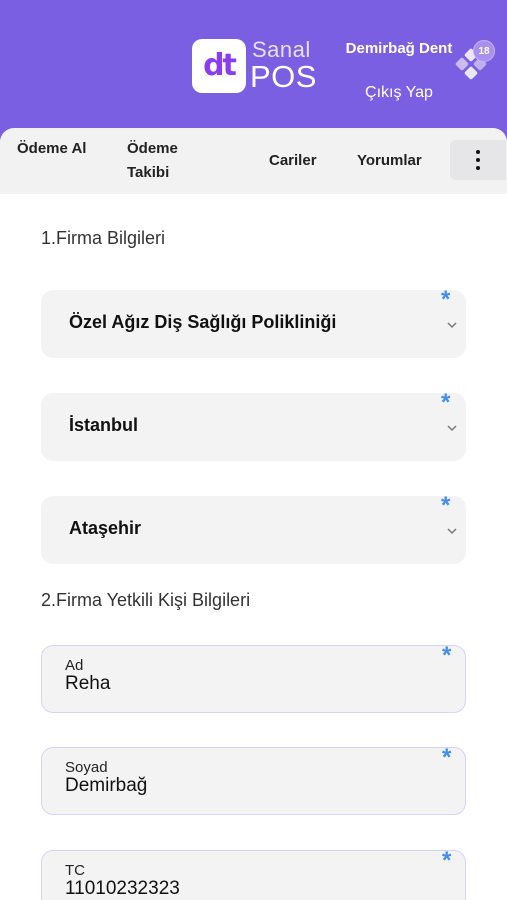 Image resolution: width=507 pixels, height=900 pixels. I want to click on city-select-value: İstanbul, so click(104, 425).